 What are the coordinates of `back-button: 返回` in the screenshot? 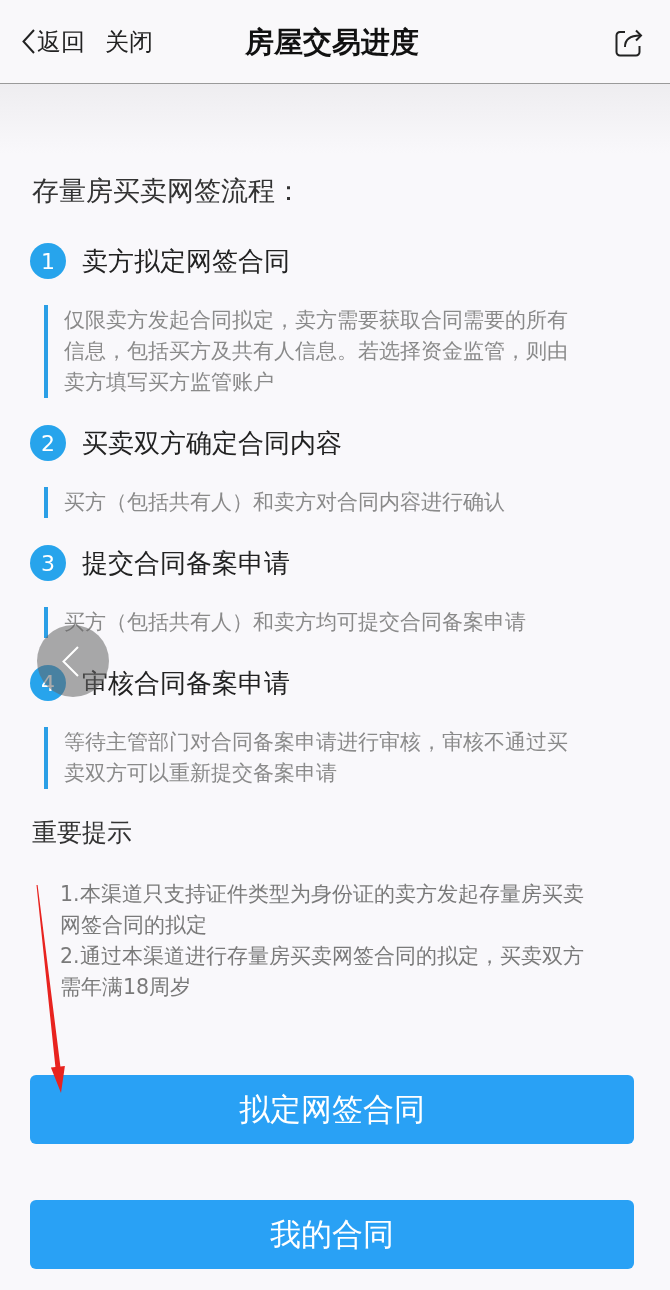 It's located at (53, 41).